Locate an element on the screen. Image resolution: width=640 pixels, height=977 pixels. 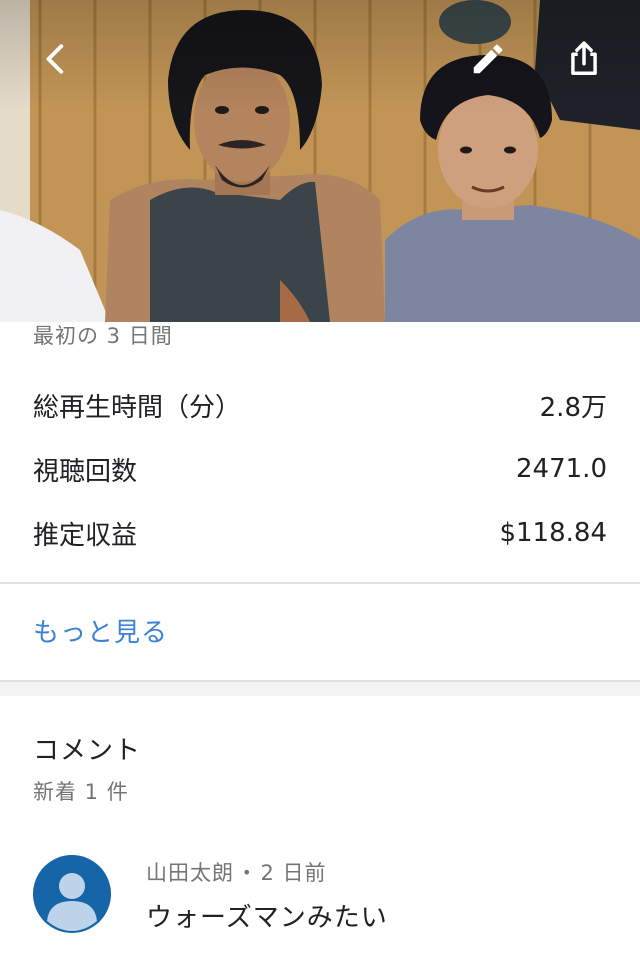
pencil-icon is located at coordinates (488, 59).